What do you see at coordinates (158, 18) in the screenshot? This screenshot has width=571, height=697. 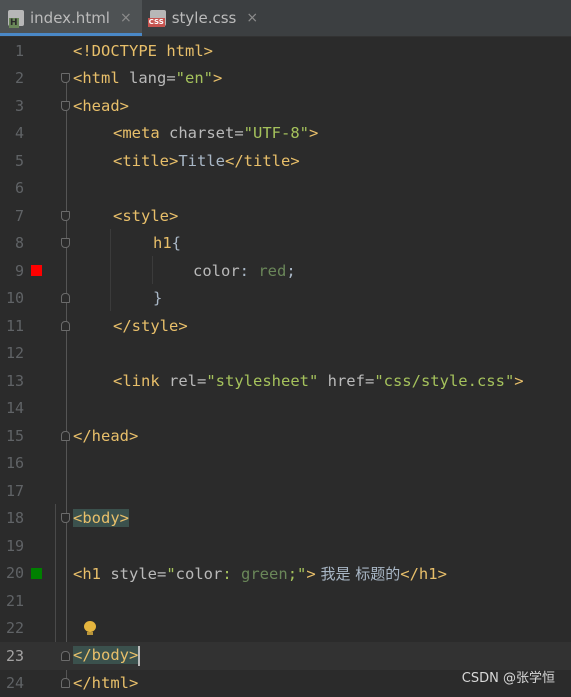 I see `css-file-icon` at bounding box center [158, 18].